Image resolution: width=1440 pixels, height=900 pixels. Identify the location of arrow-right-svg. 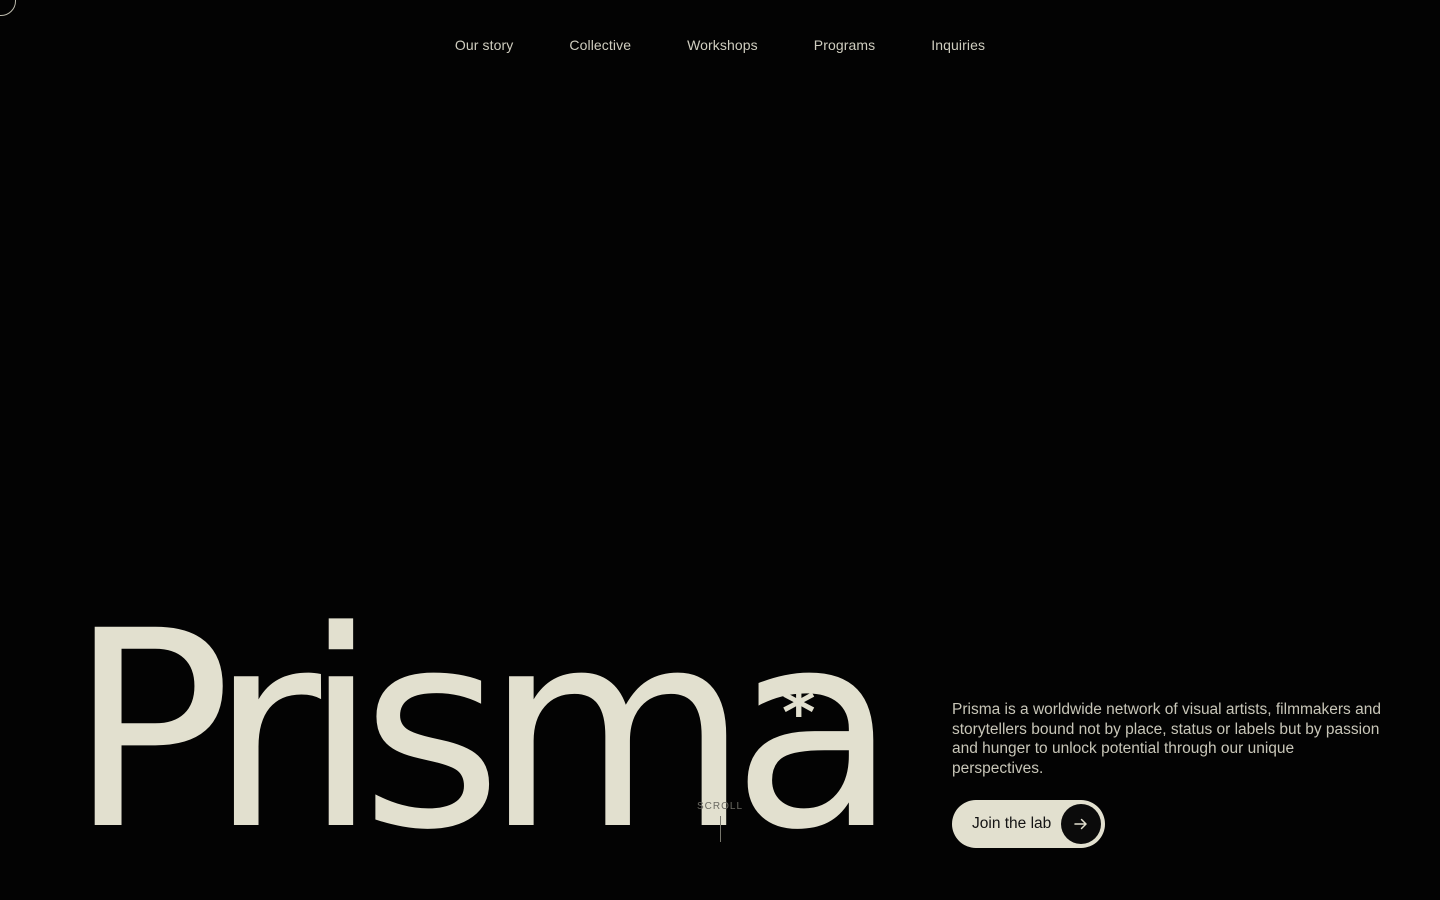
(1081, 824).